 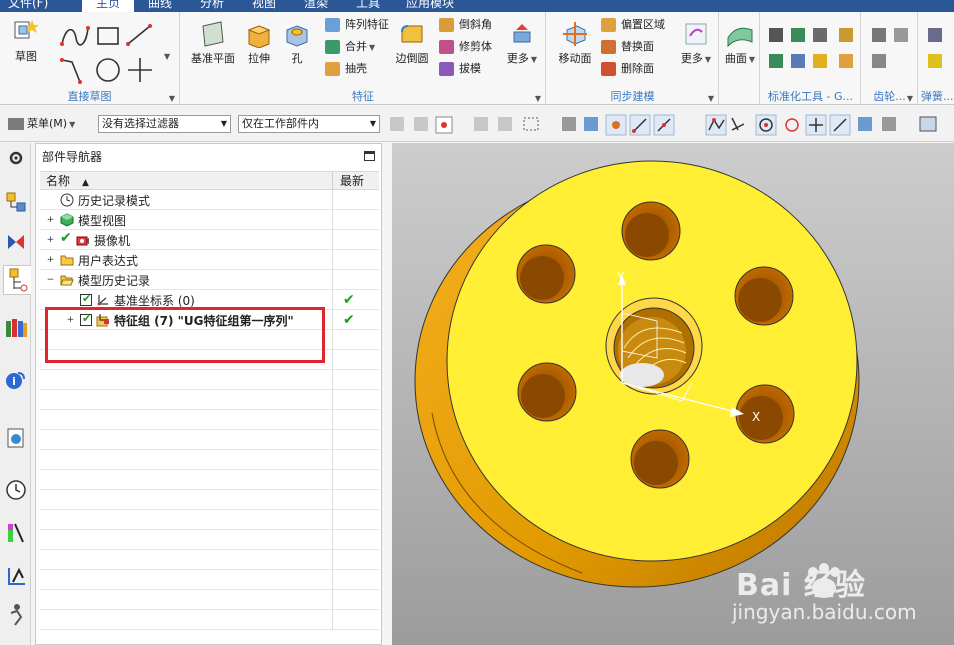 I want to click on offset-region-label: 偏置区域, so click(x=643, y=24).